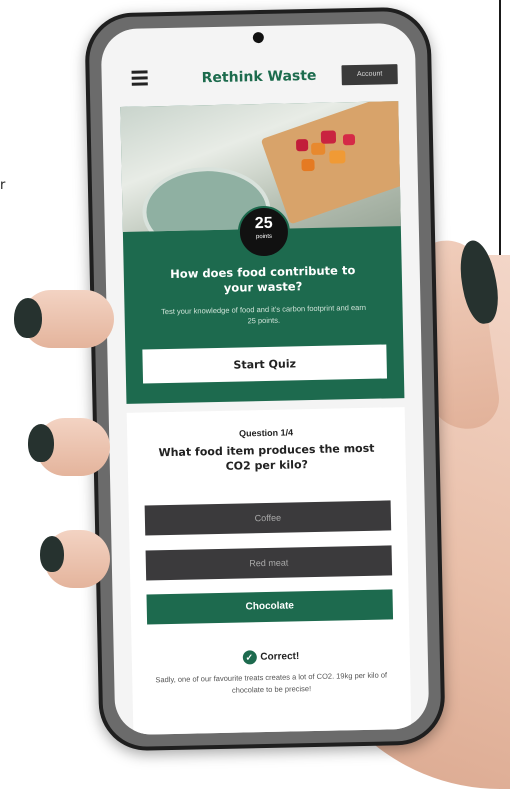  What do you see at coordinates (264, 237) in the screenshot?
I see `points-unit: points` at bounding box center [264, 237].